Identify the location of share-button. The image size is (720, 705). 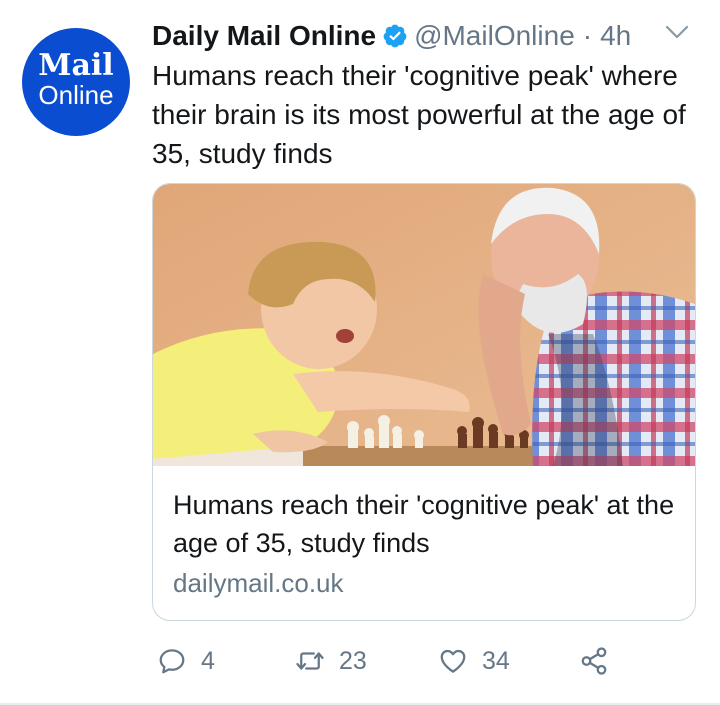
(594, 661).